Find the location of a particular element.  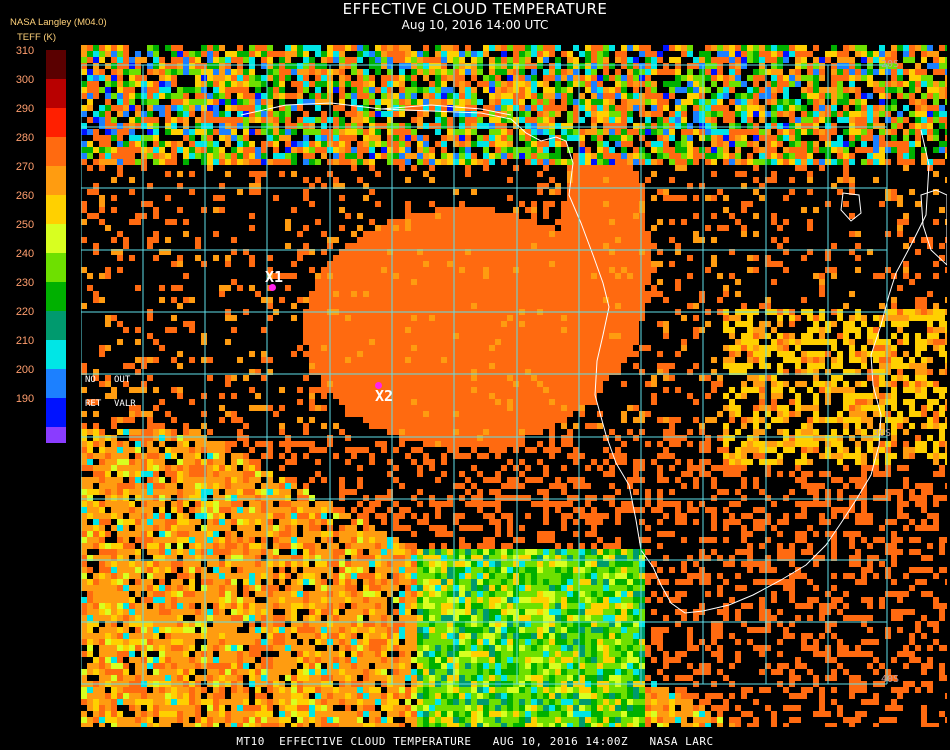

colorbar is located at coordinates (56, 246).